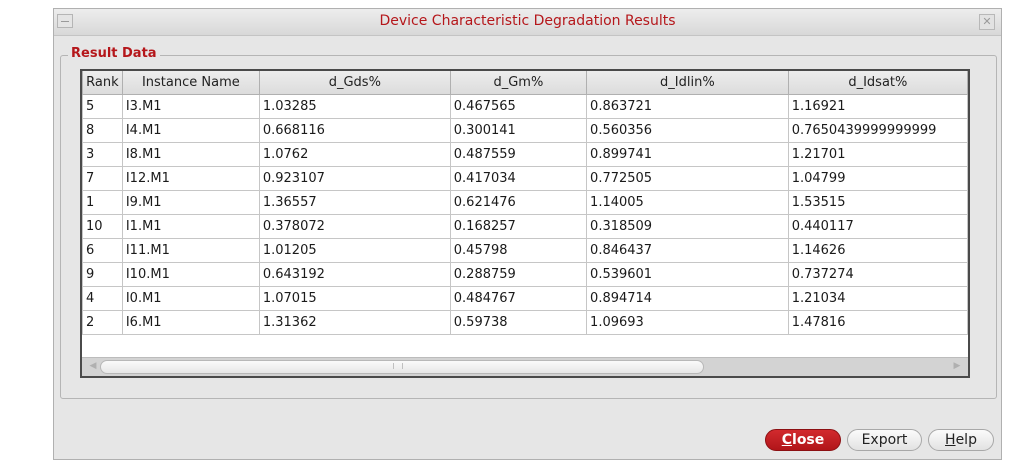  Describe the element at coordinates (102, 178) in the screenshot. I see `cell-rank: 7` at that location.